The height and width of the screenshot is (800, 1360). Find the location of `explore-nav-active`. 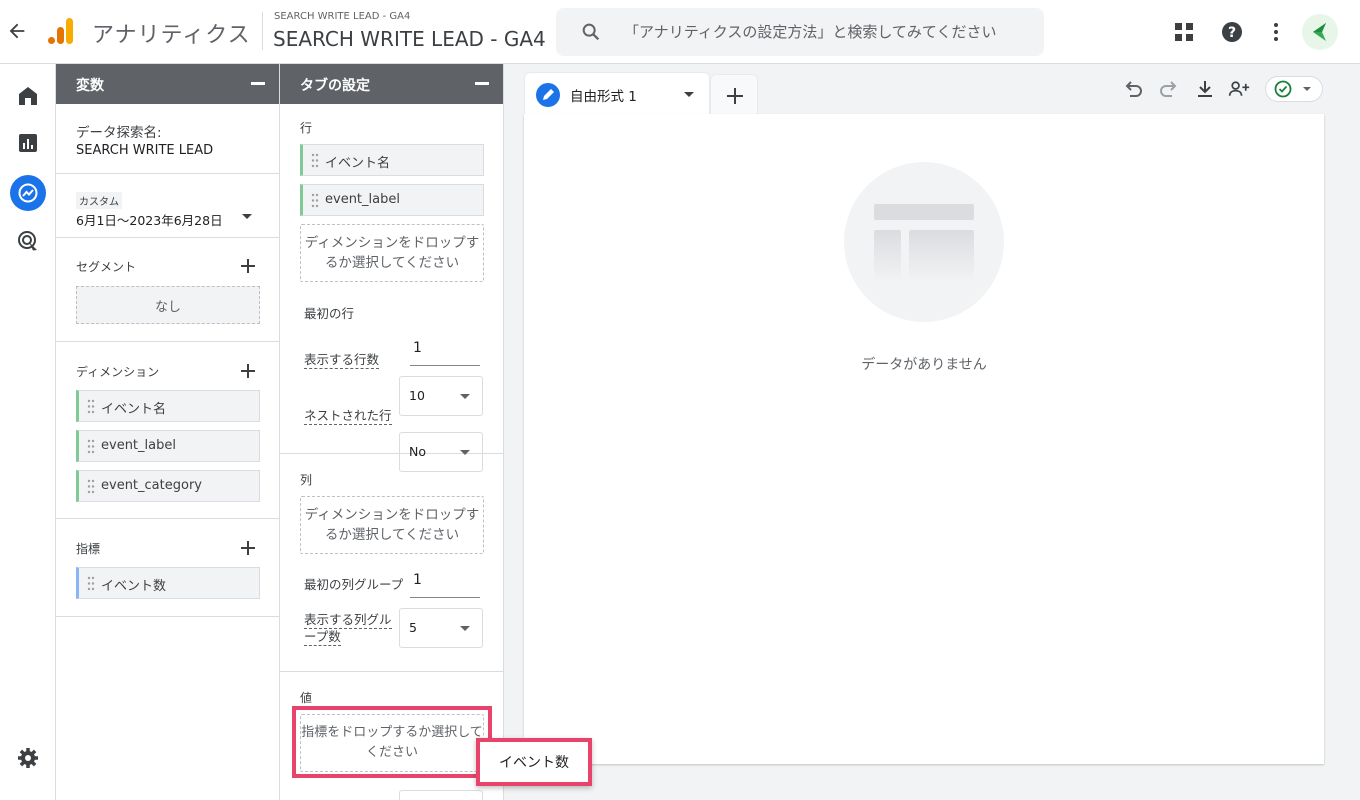

explore-nav-active is located at coordinates (28, 193).